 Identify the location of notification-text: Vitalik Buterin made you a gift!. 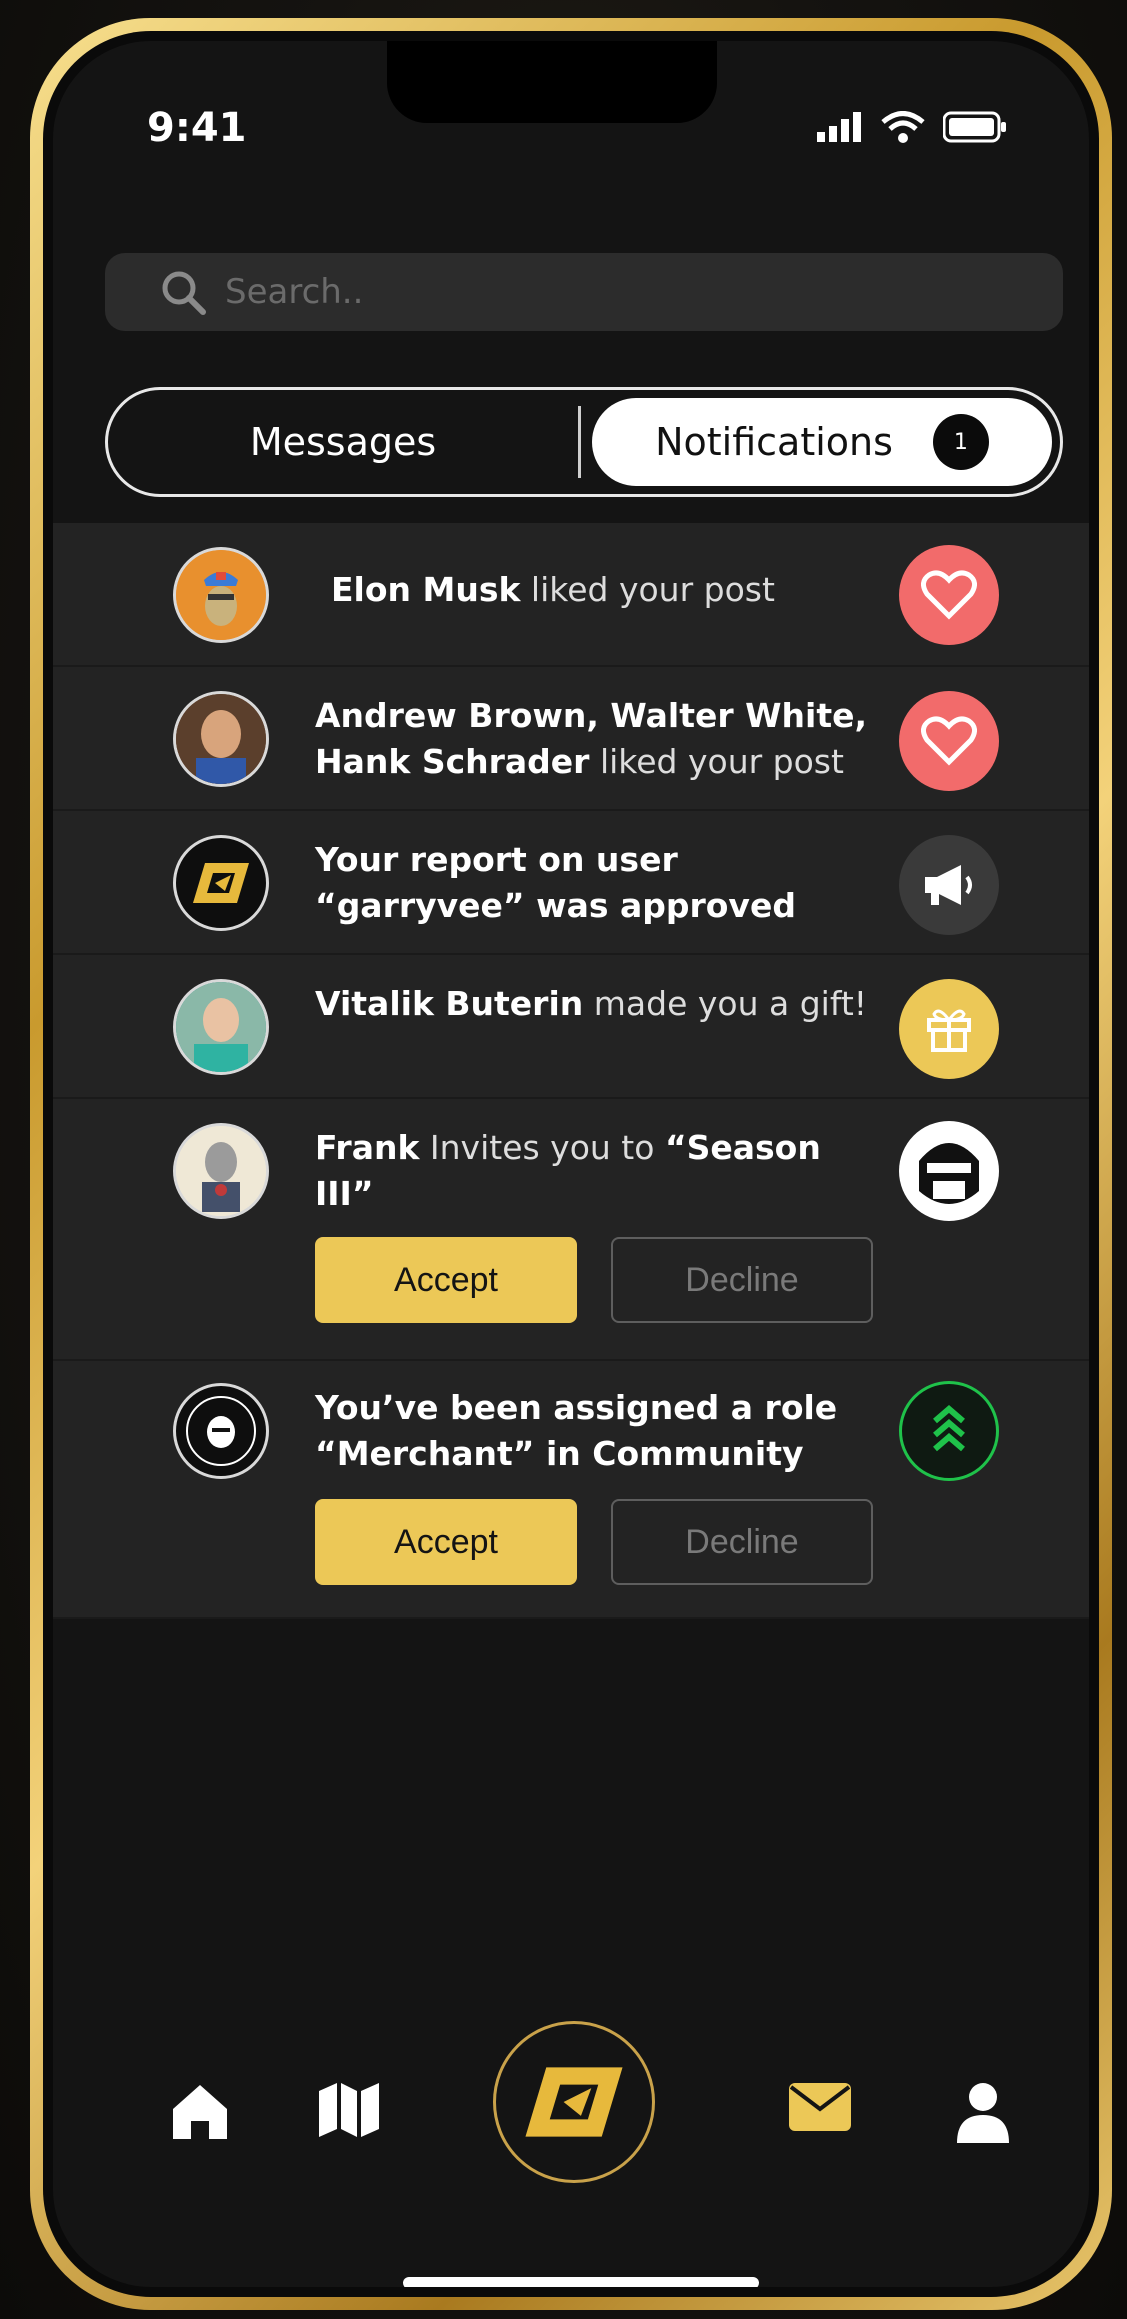
(595, 1004).